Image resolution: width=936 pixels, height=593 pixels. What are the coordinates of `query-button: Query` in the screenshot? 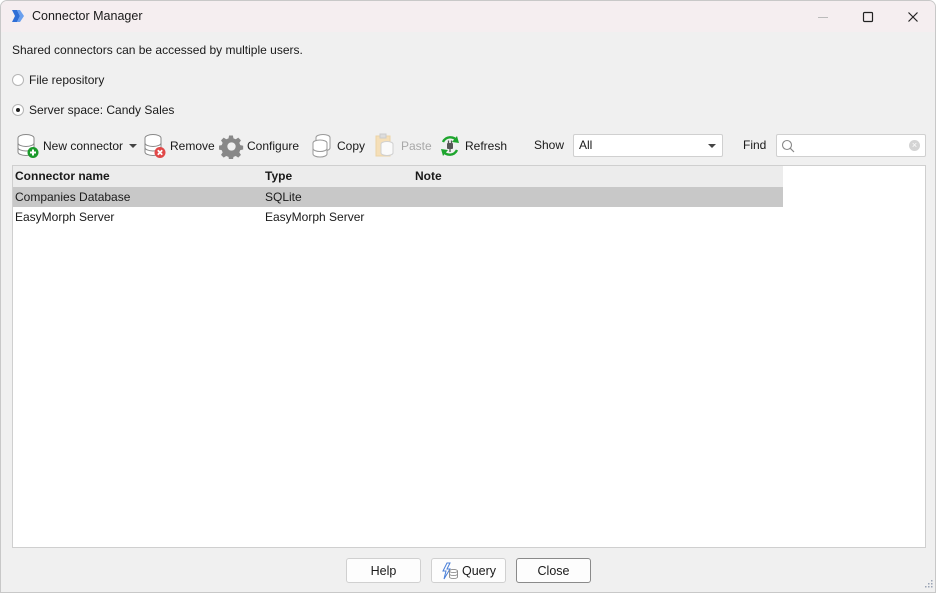 It's located at (468, 570).